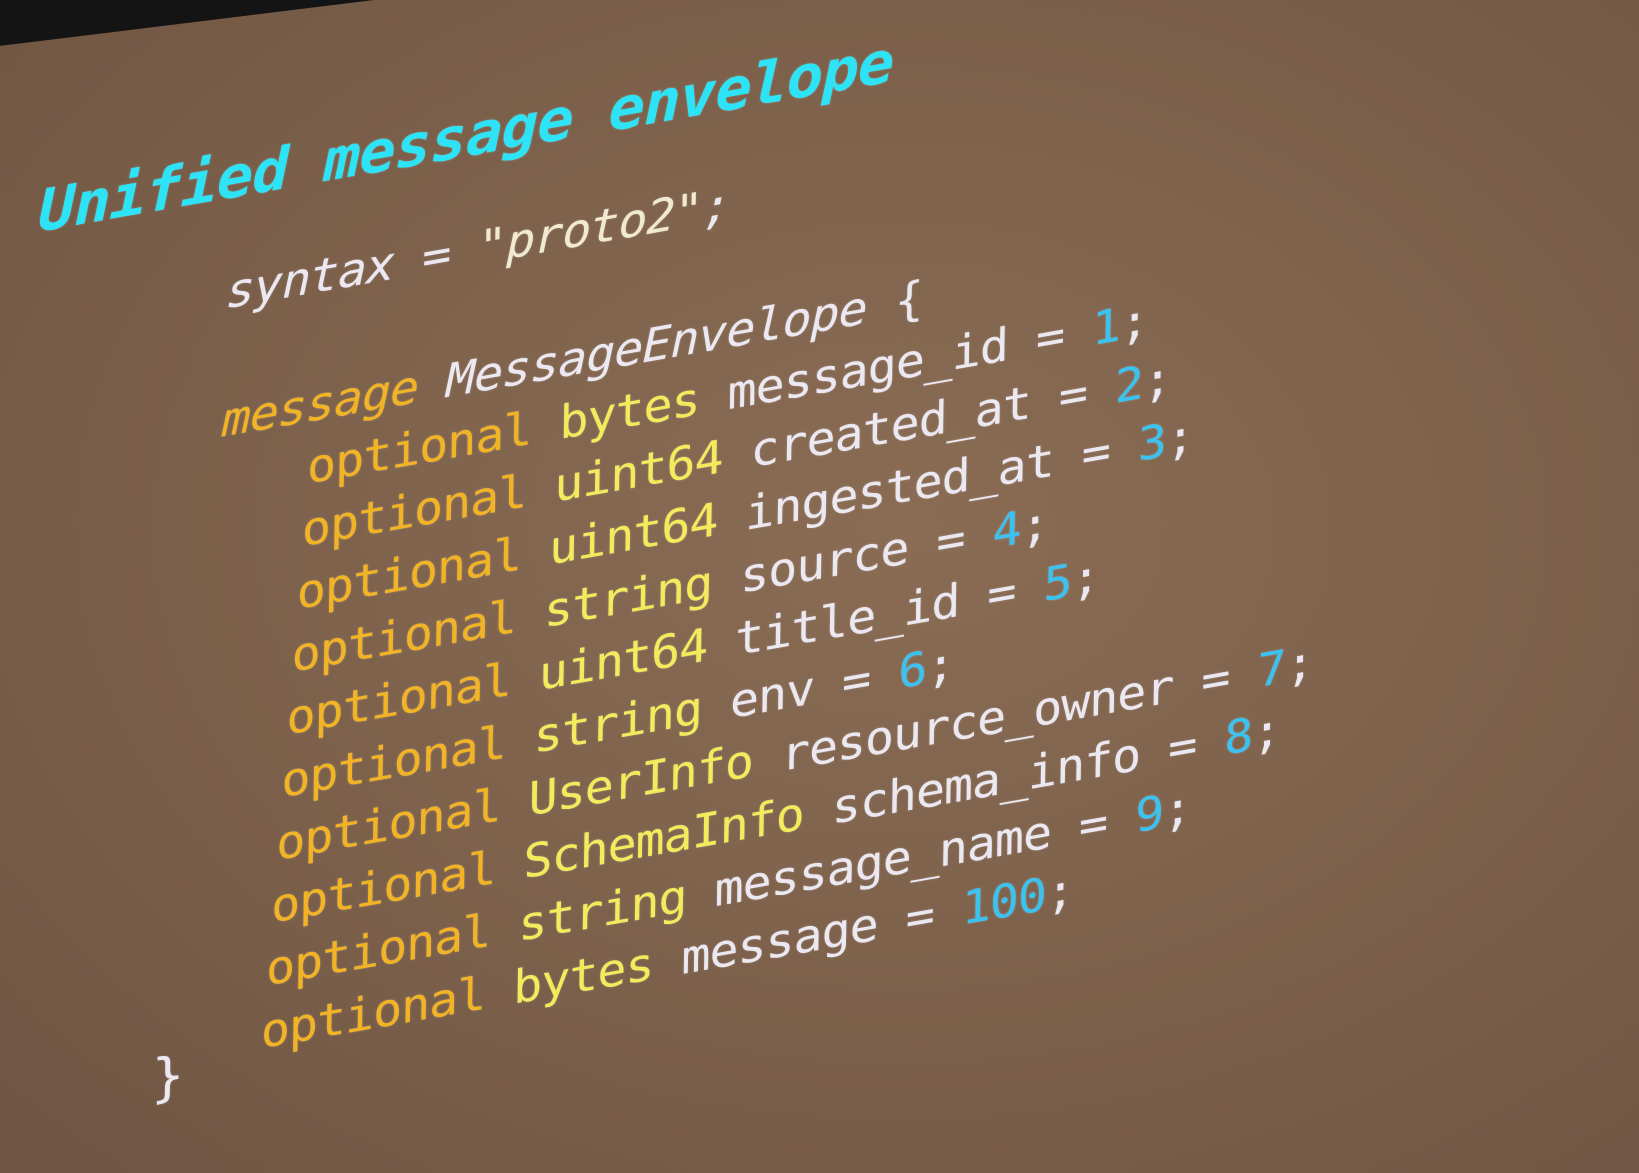 The image size is (1639, 1173). What do you see at coordinates (310, 277) in the screenshot?
I see `syntax-keyword: syntax` at bounding box center [310, 277].